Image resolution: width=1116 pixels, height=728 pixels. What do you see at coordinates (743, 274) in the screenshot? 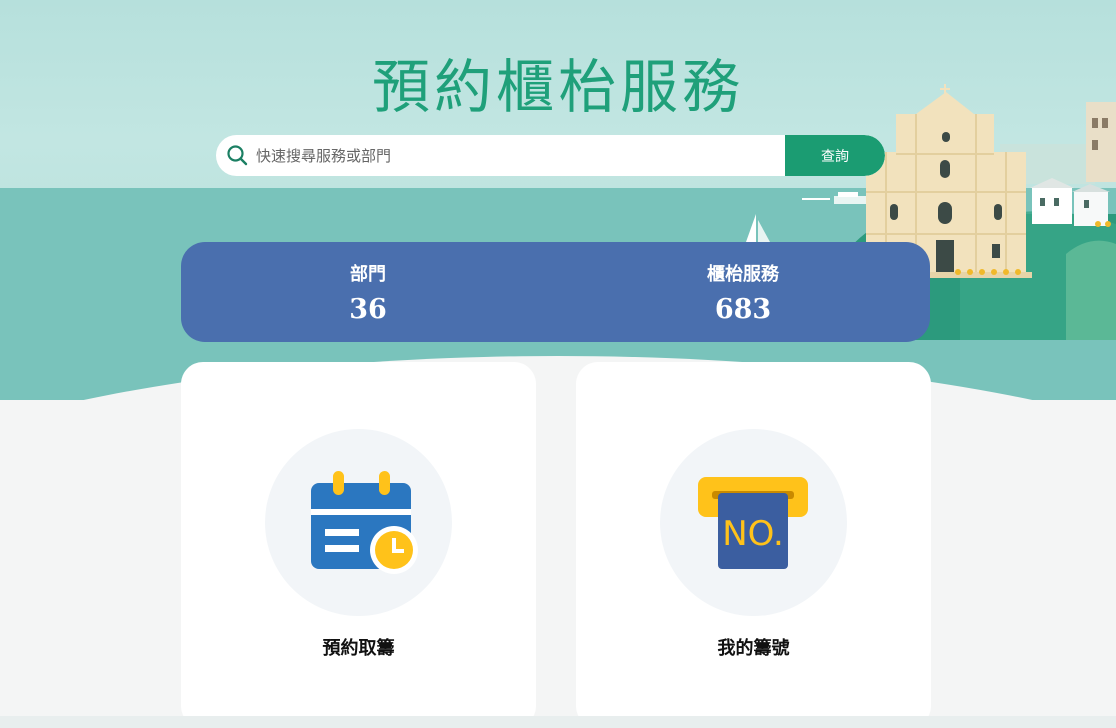
I see `stat-label: 櫃枱服務` at bounding box center [743, 274].